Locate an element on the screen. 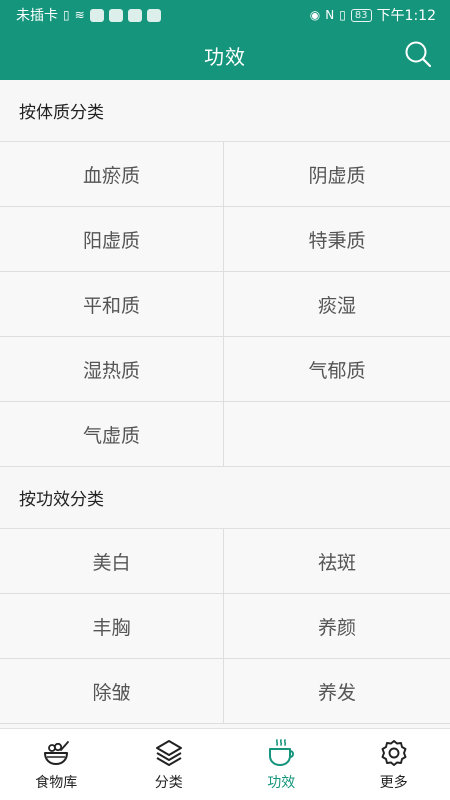 Image resolution: width=450 pixels, height=800 pixels. app-bar: 功效 is located at coordinates (225, 55).